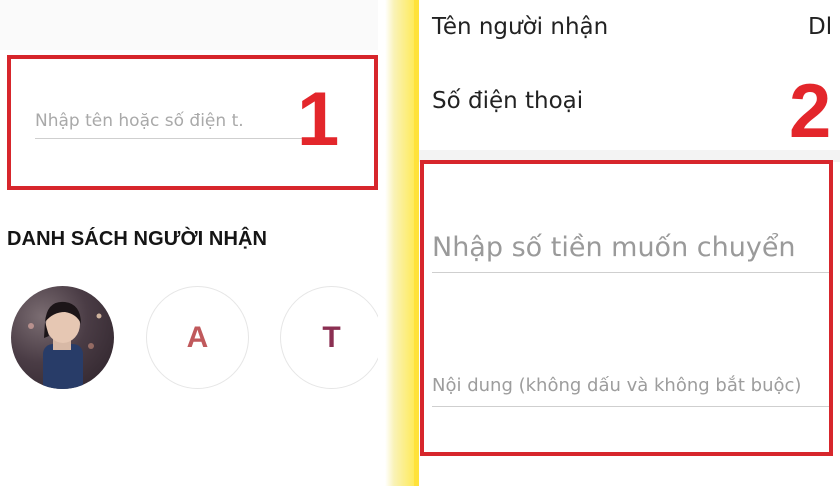 This screenshot has width=840, height=500. I want to click on bottom-edge, so click(420, 493).